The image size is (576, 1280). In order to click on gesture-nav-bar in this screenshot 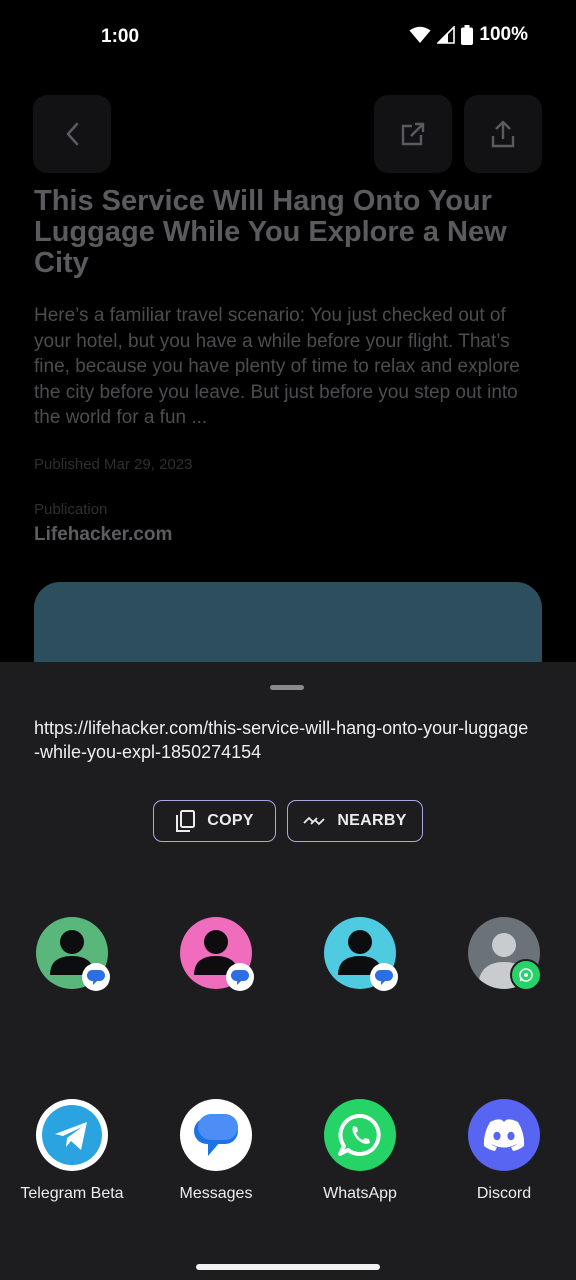, I will do `click(288, 1267)`.